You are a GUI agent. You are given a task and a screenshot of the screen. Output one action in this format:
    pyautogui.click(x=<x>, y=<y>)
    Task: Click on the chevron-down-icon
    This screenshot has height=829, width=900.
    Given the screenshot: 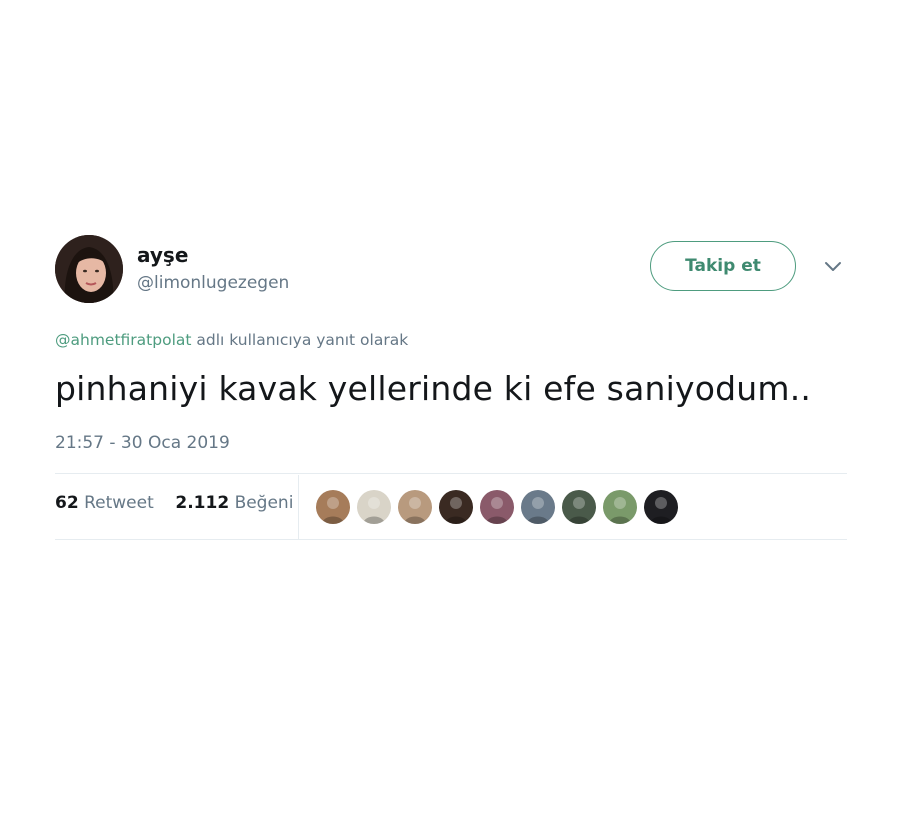 What is the action you would take?
    pyautogui.click(x=833, y=267)
    